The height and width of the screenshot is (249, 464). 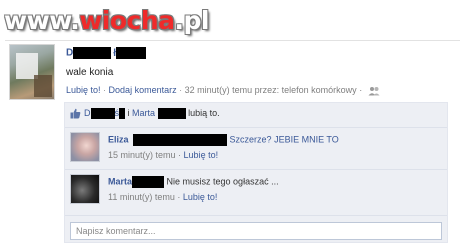 I want to click on liker-name-3: Marta, so click(x=143, y=113).